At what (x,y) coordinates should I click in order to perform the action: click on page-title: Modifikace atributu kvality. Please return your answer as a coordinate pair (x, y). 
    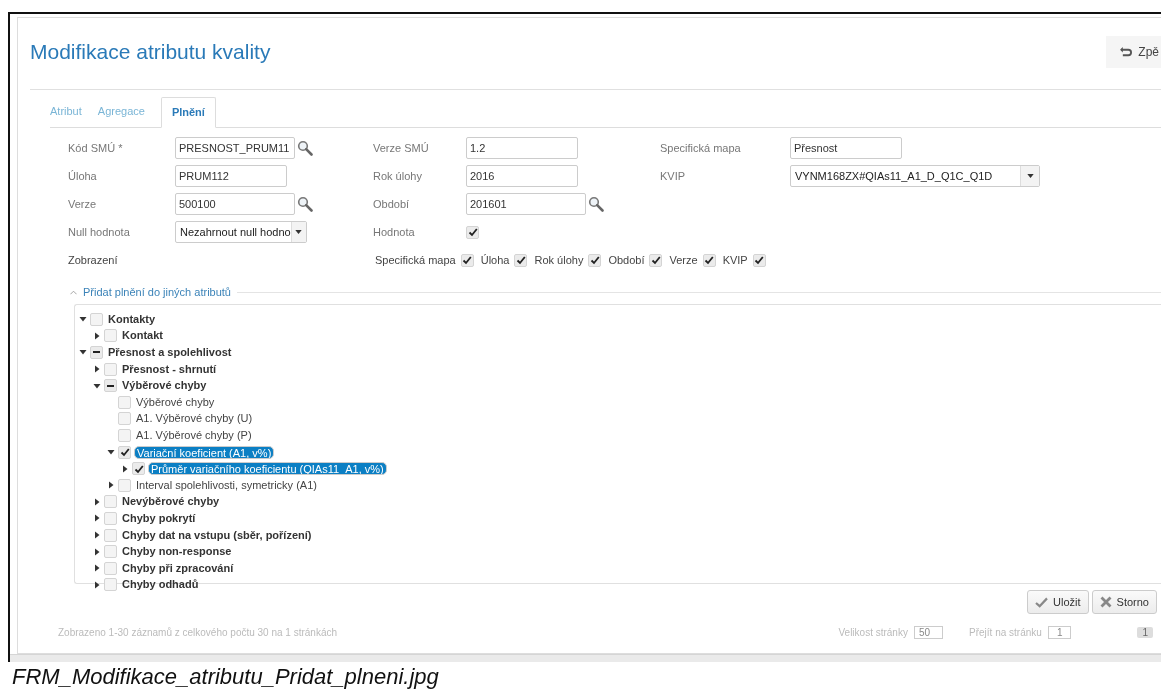
    Looking at the image, I should click on (150, 52).